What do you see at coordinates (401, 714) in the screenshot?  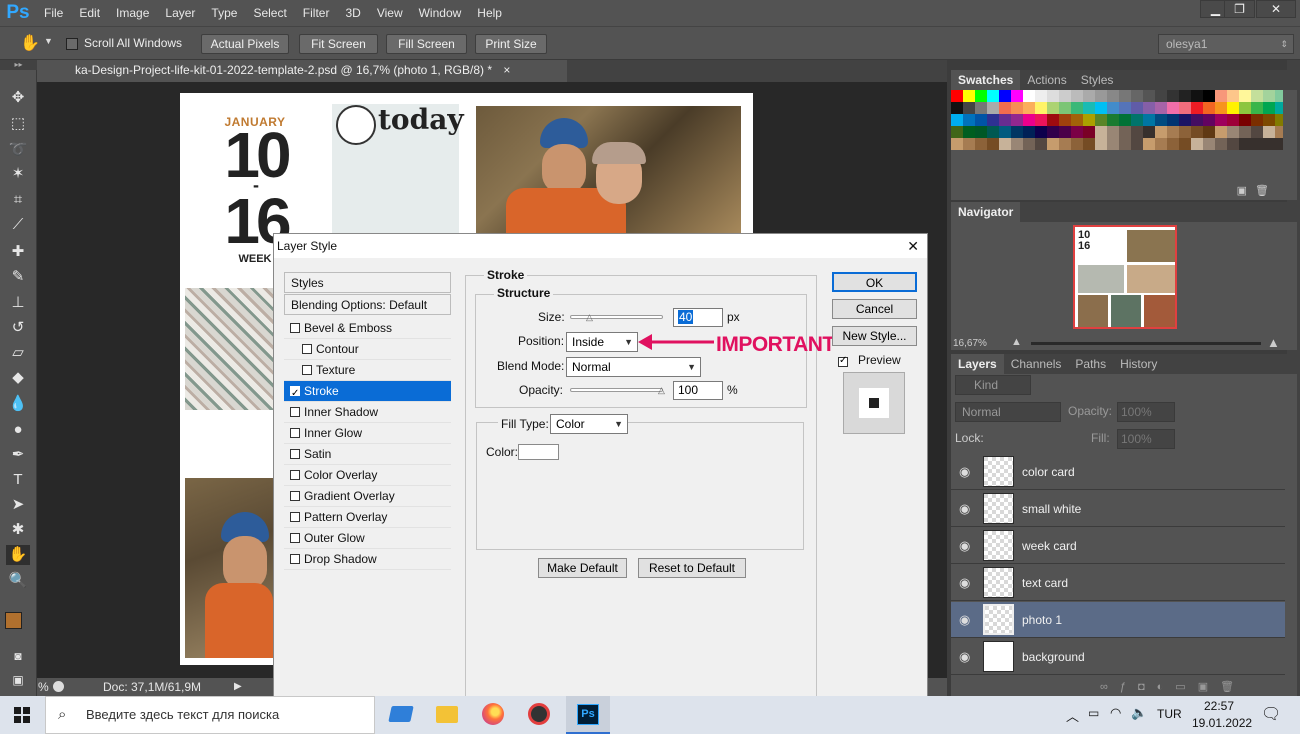 I see `laptop-app-icon` at bounding box center [401, 714].